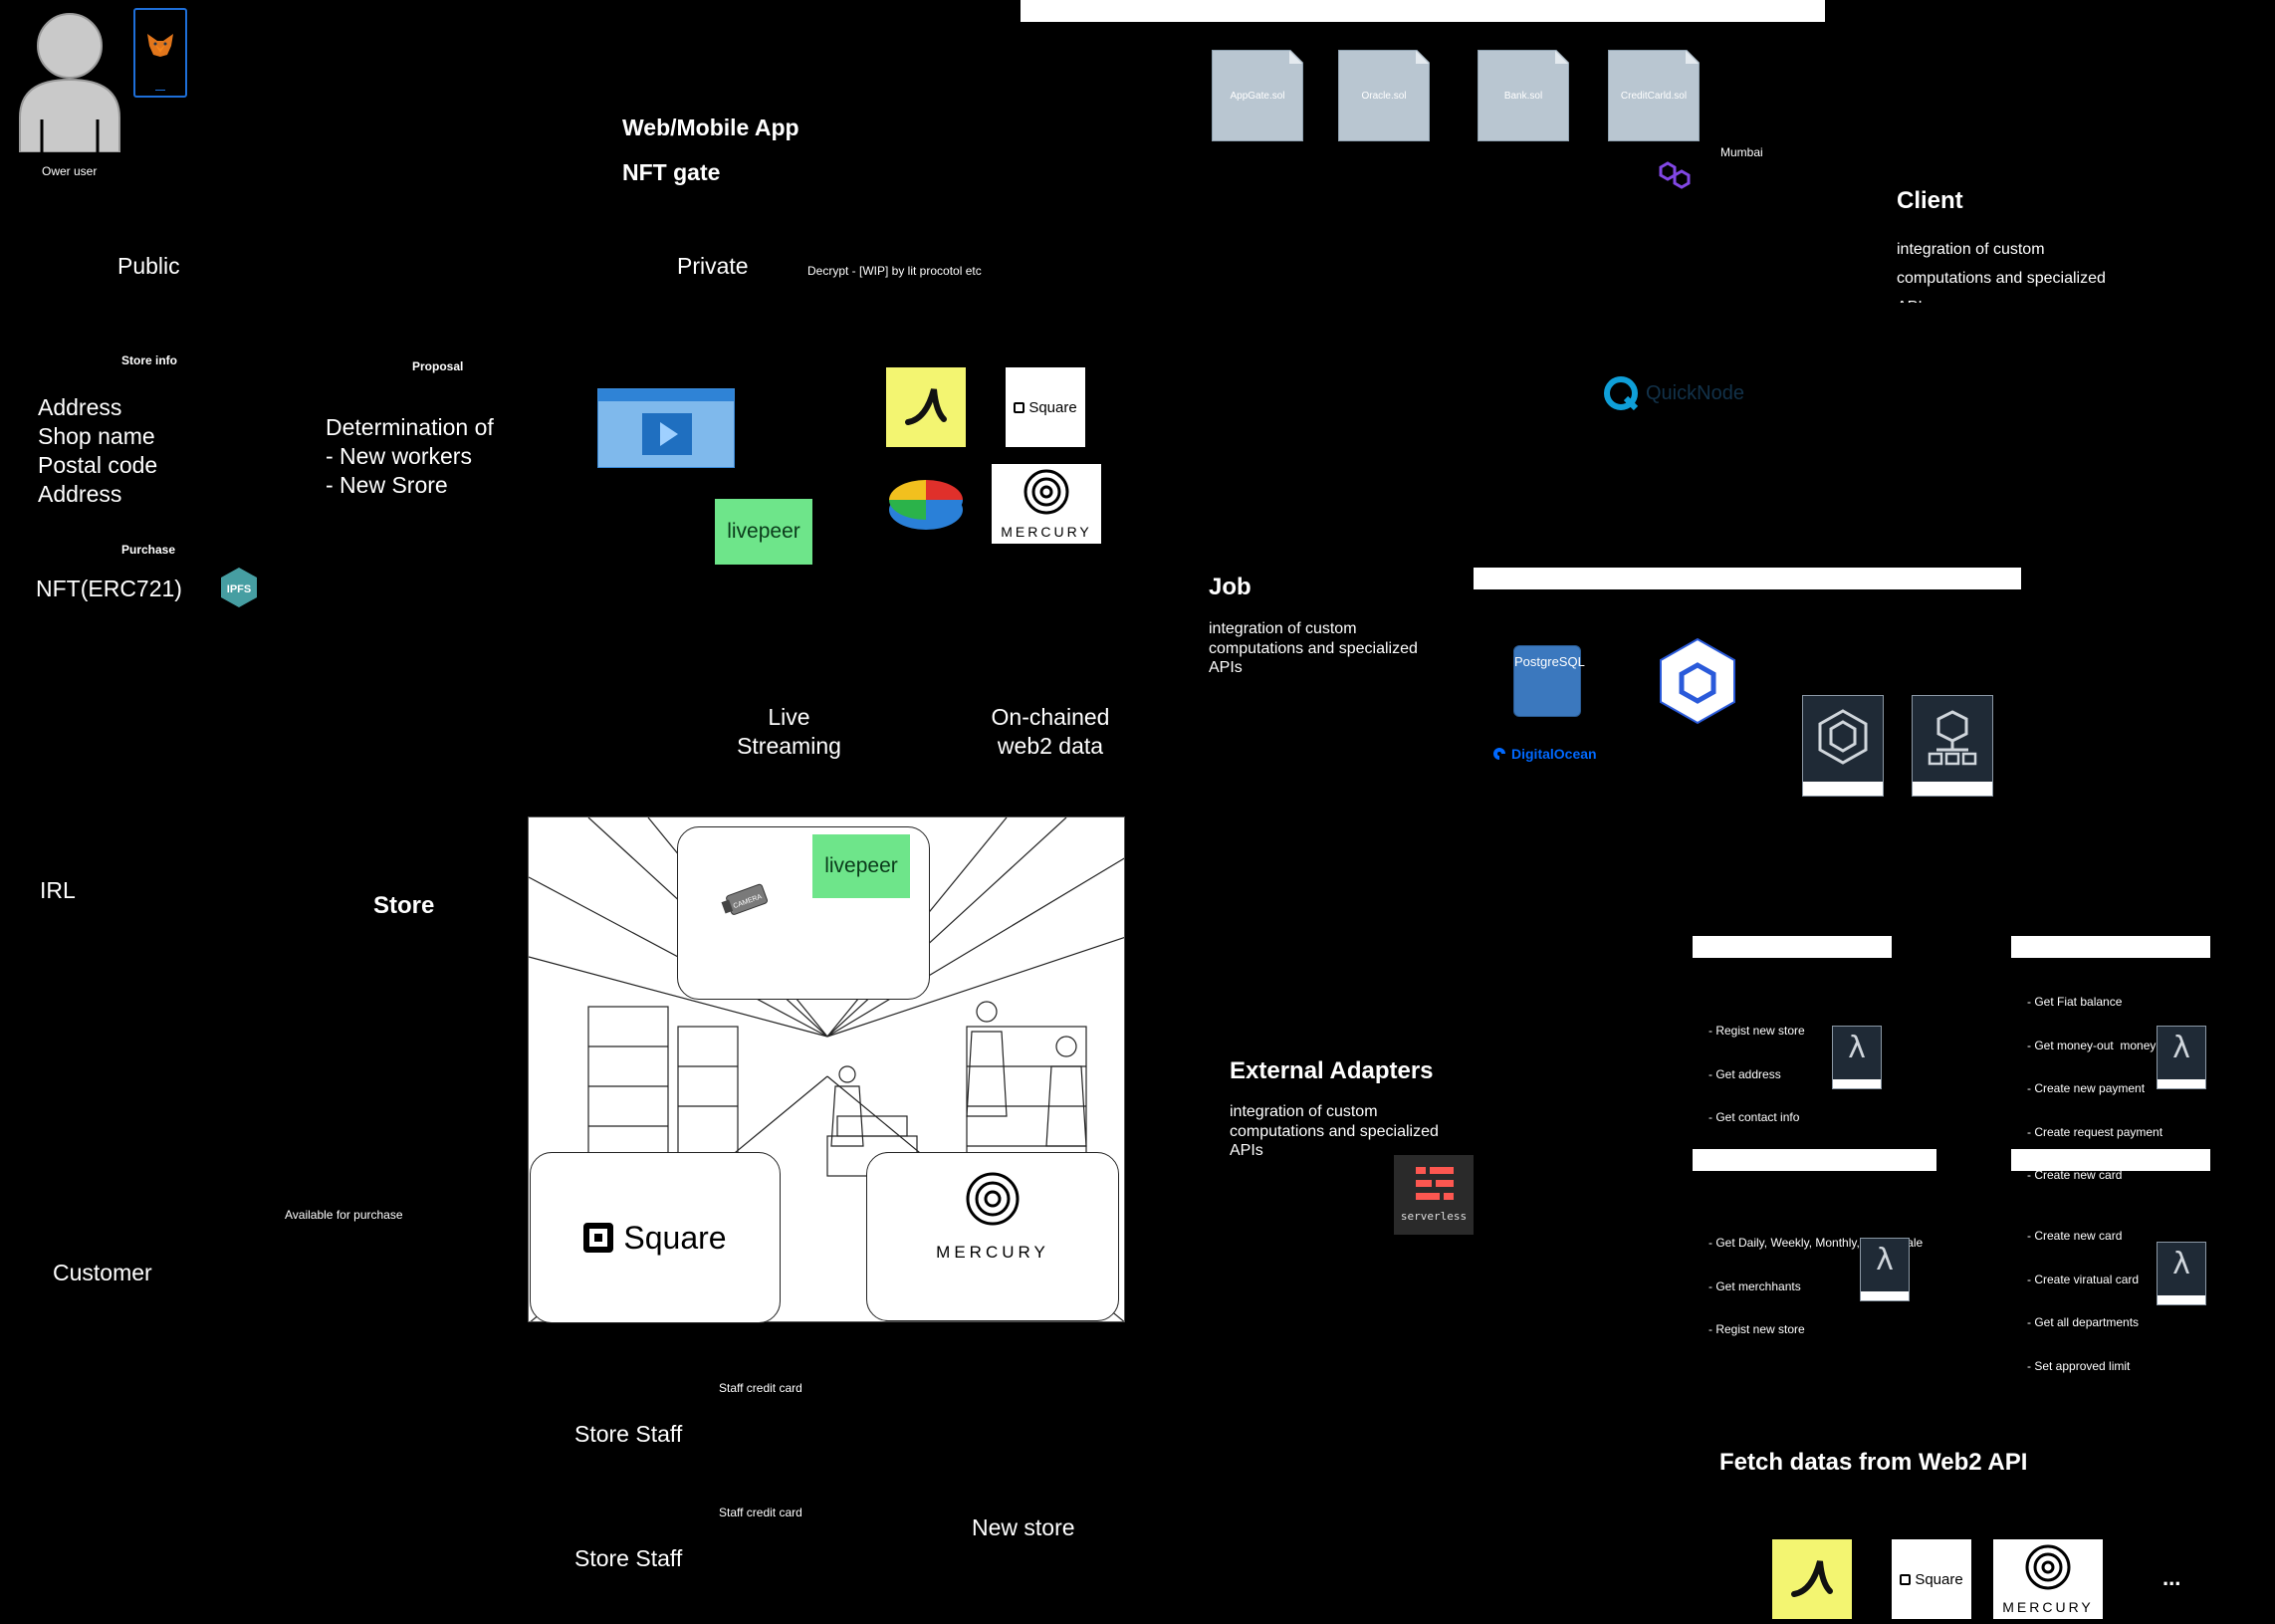 The width and height of the screenshot is (2275, 1624). I want to click on postgresql-icon: PostgreSQL, so click(1549, 681).